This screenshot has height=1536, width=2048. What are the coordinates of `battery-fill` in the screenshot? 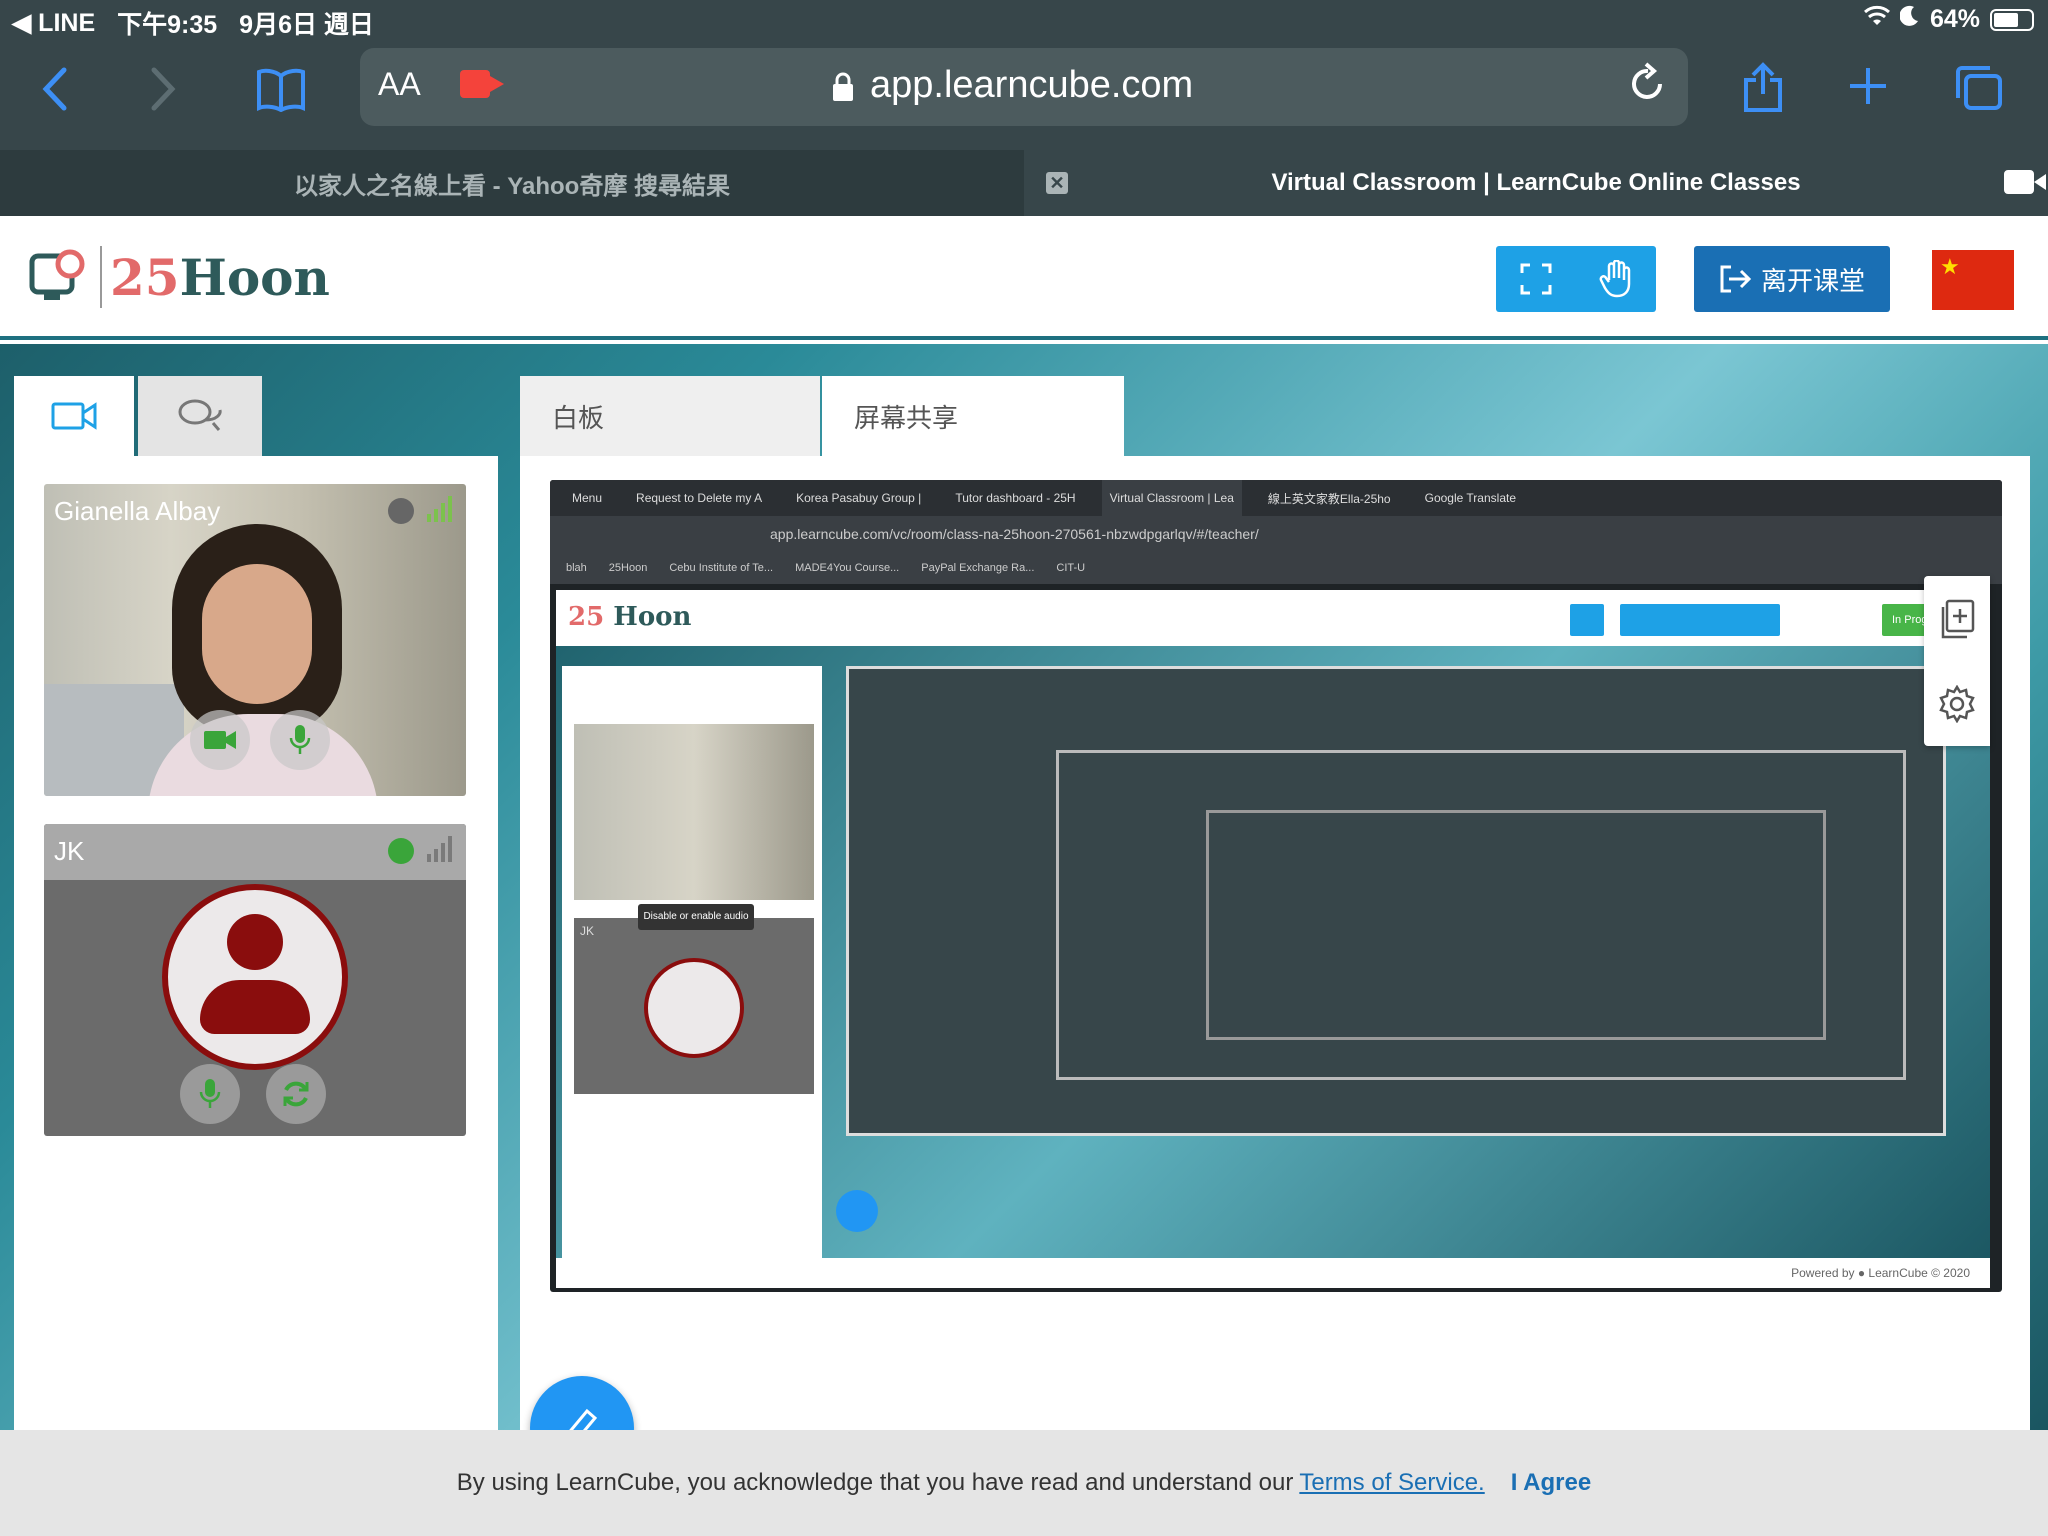 It's located at (2006, 19).